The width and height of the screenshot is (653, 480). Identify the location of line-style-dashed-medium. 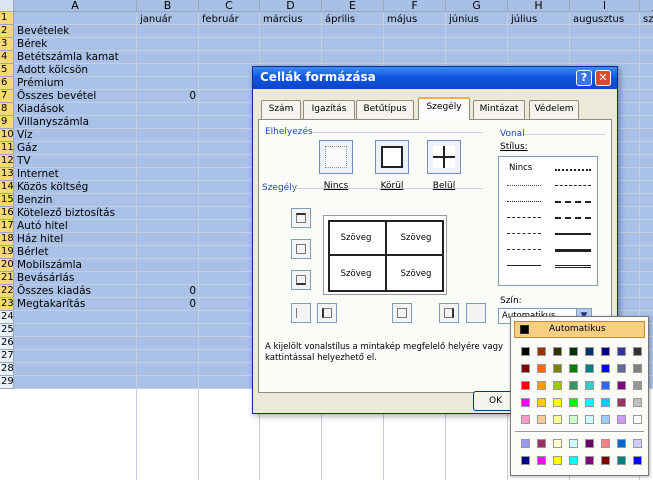
(573, 202).